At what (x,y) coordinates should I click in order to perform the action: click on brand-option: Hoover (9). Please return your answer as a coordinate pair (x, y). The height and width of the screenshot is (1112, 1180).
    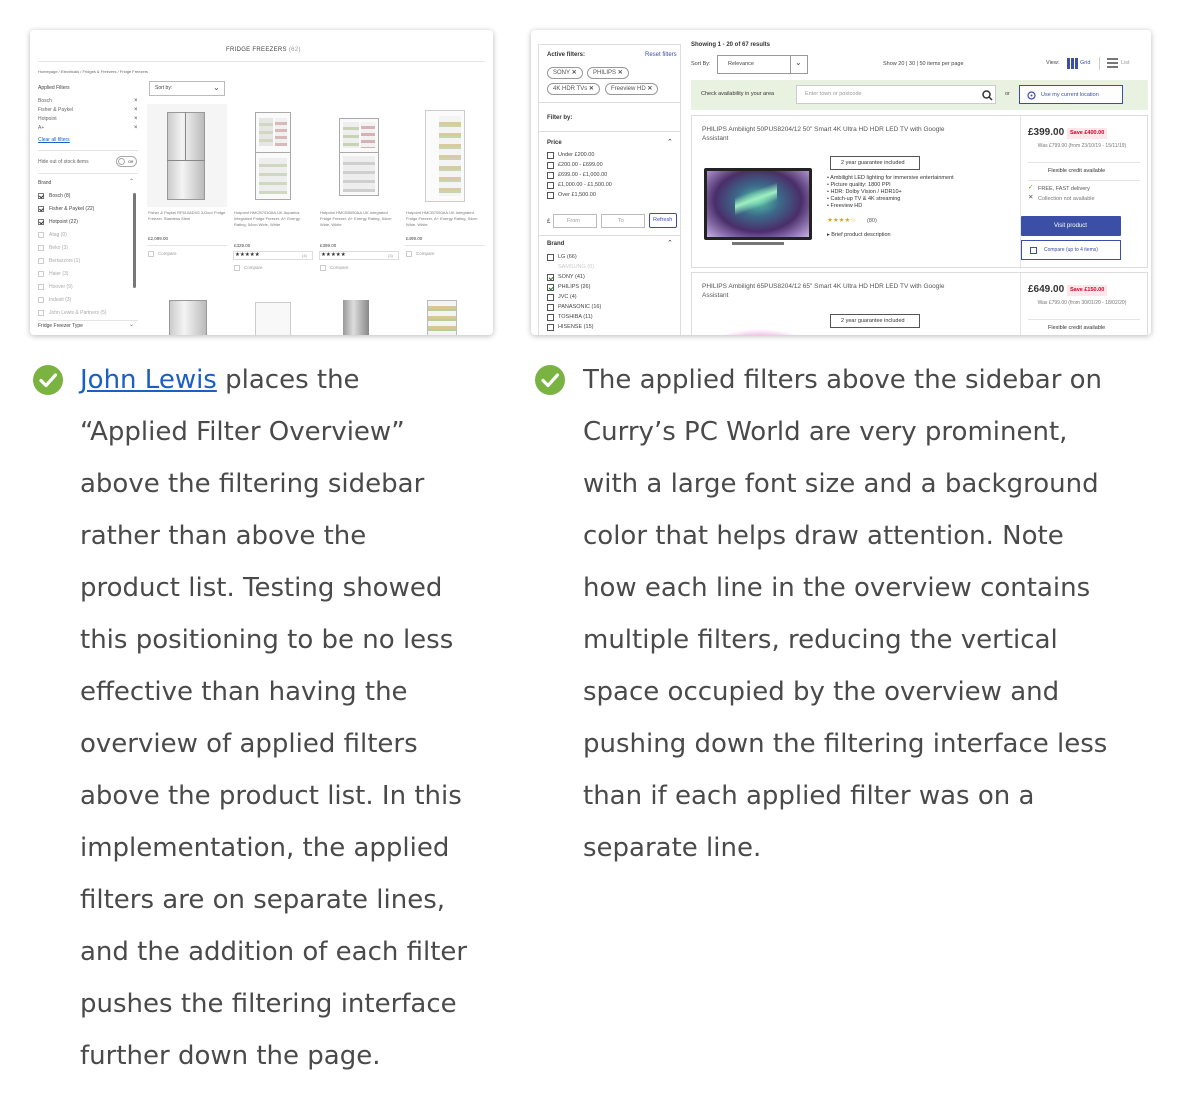
    Looking at the image, I should click on (61, 287).